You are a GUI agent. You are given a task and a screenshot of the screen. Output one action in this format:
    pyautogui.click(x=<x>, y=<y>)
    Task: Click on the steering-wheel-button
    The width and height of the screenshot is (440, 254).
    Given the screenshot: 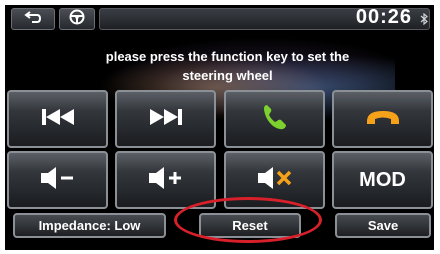 What is the action you would take?
    pyautogui.click(x=77, y=19)
    